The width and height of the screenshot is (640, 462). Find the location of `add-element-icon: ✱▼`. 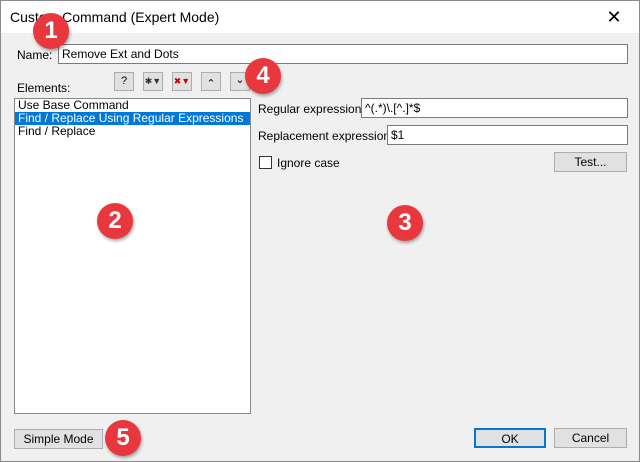

add-element-icon: ✱▼ is located at coordinates (153, 81).